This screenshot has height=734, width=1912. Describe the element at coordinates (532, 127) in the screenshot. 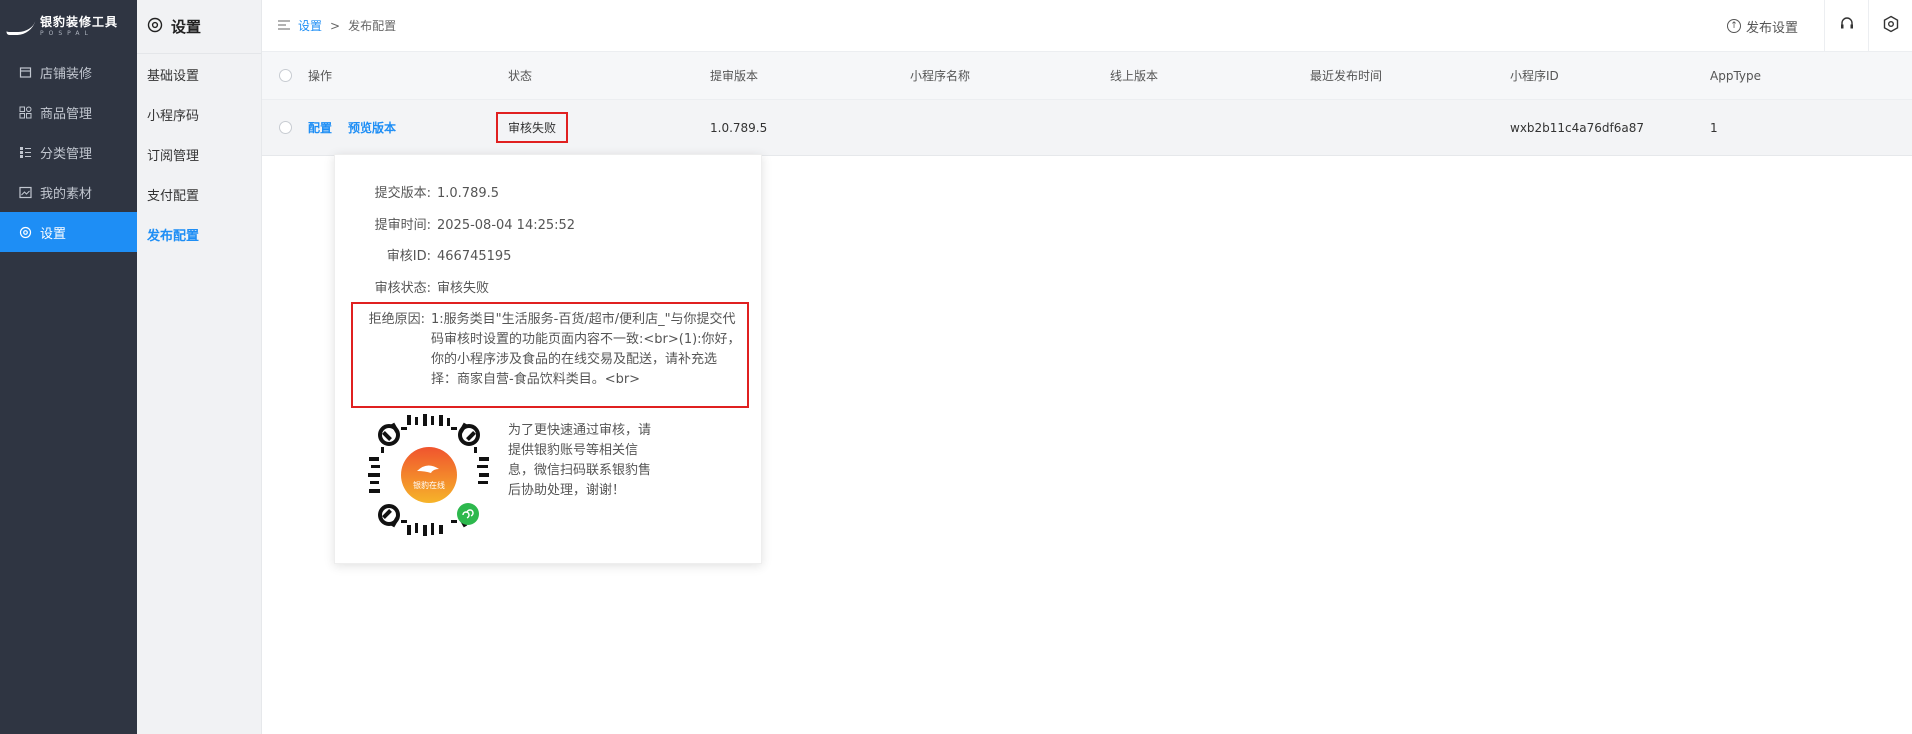

I see `status-badge: 审核失败` at that location.